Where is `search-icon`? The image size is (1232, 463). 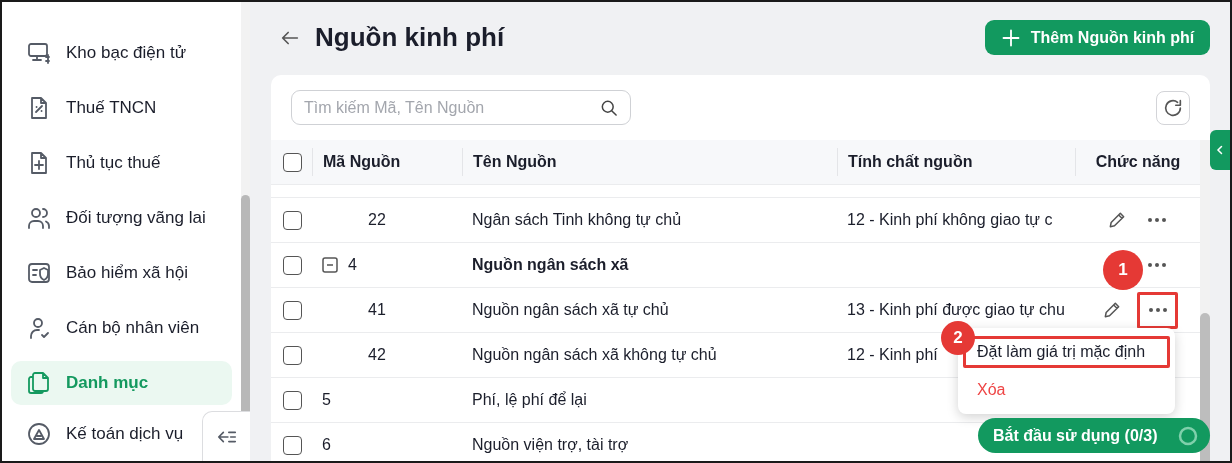 search-icon is located at coordinates (609, 108).